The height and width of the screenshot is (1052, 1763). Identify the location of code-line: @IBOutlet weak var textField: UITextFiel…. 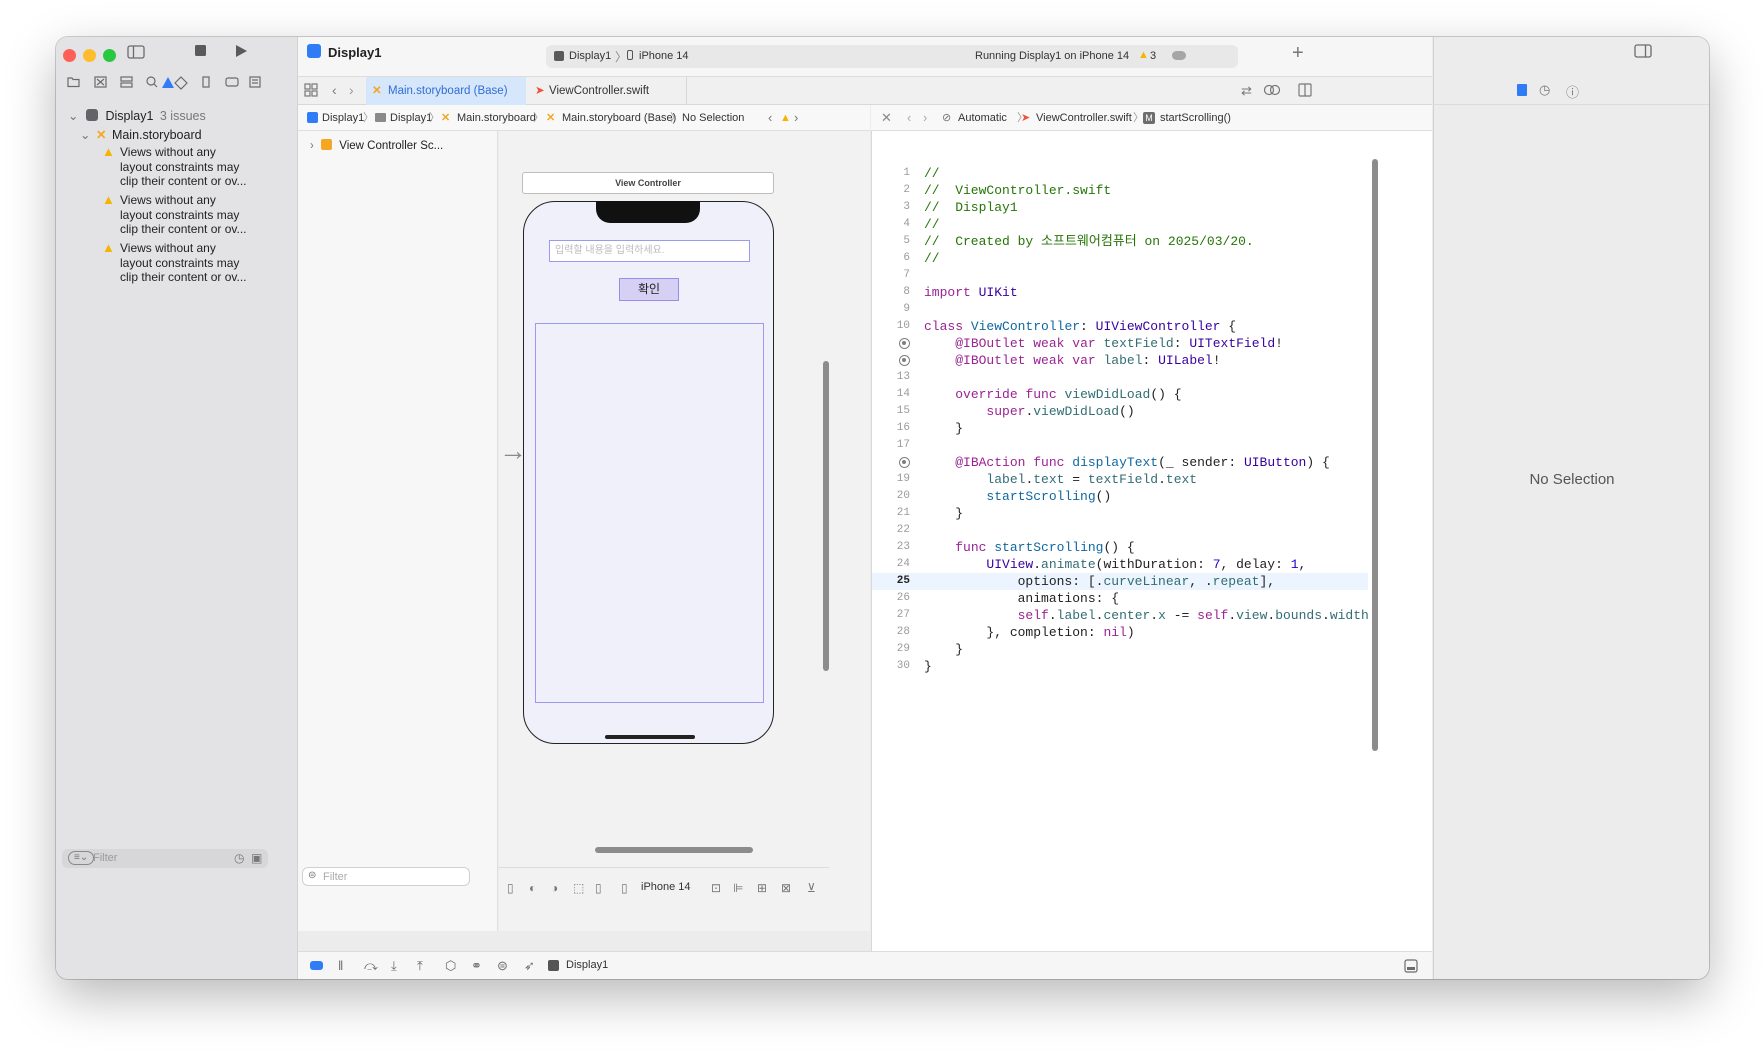
(1194, 343).